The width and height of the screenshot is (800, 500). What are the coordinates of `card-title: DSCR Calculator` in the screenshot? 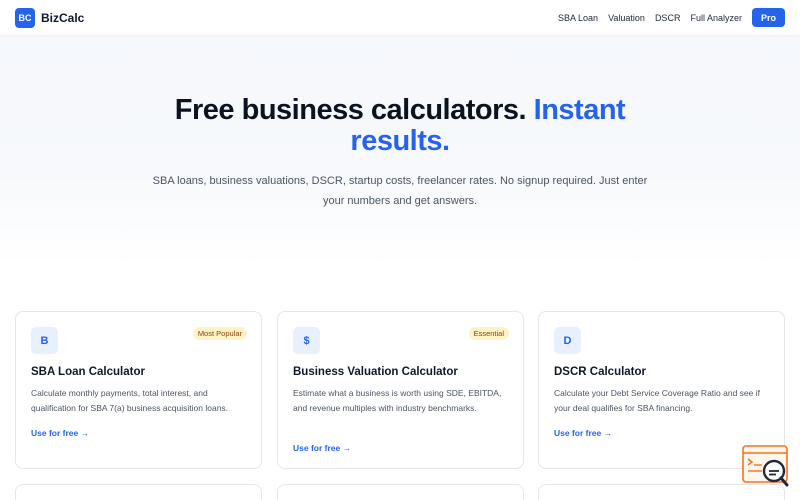 It's located at (600, 372).